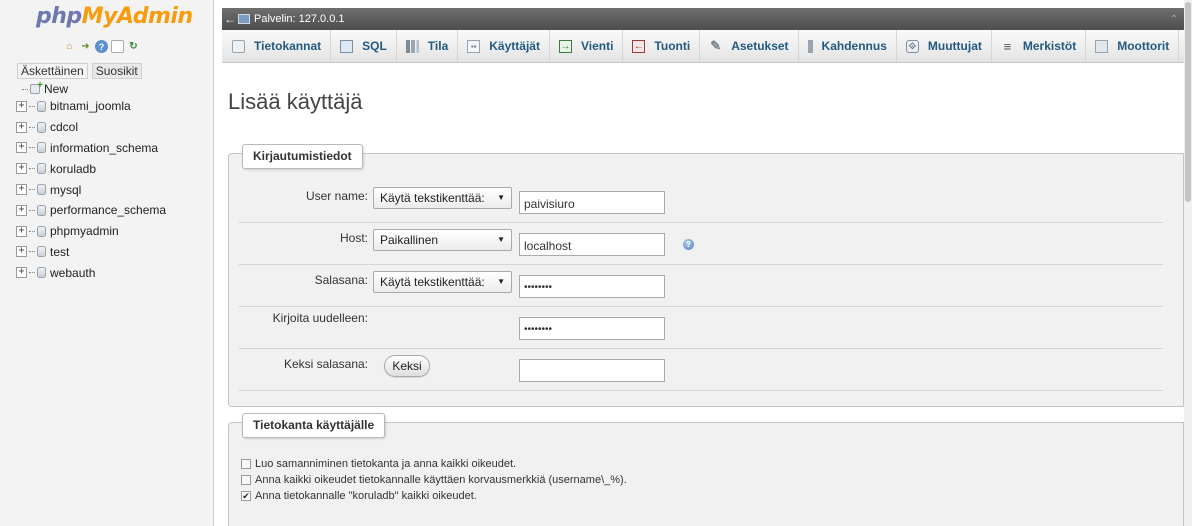 This screenshot has height=526, width=1192. What do you see at coordinates (295, 101) in the screenshot?
I see `page-title: Lisää käyttäjä` at bounding box center [295, 101].